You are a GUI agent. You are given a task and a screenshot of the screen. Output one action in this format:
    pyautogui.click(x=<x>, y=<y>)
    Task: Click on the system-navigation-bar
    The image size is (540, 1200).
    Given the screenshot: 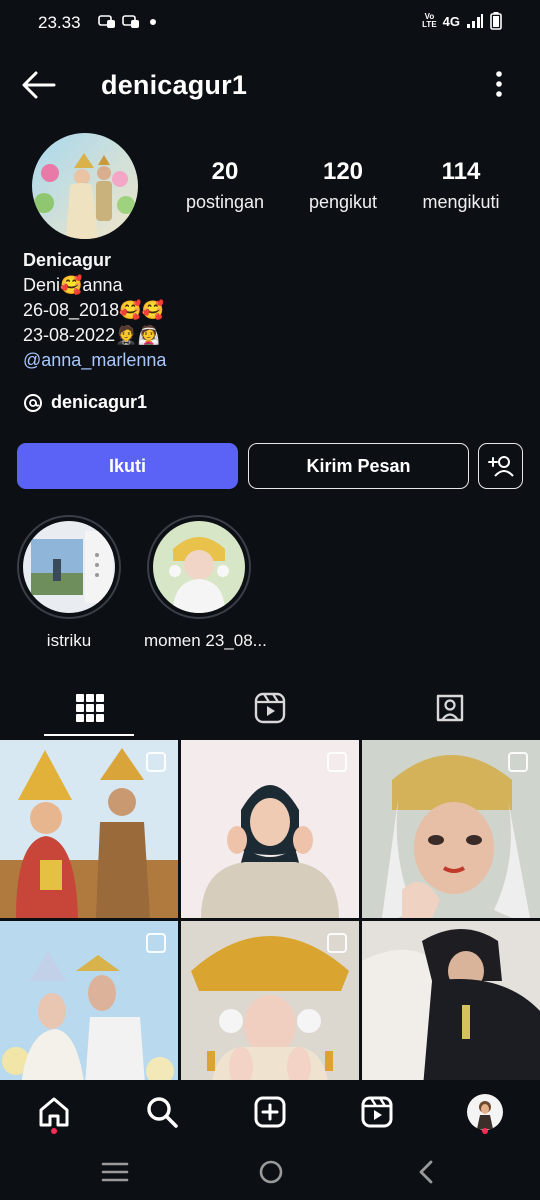 What is the action you would take?
    pyautogui.click(x=270, y=1172)
    